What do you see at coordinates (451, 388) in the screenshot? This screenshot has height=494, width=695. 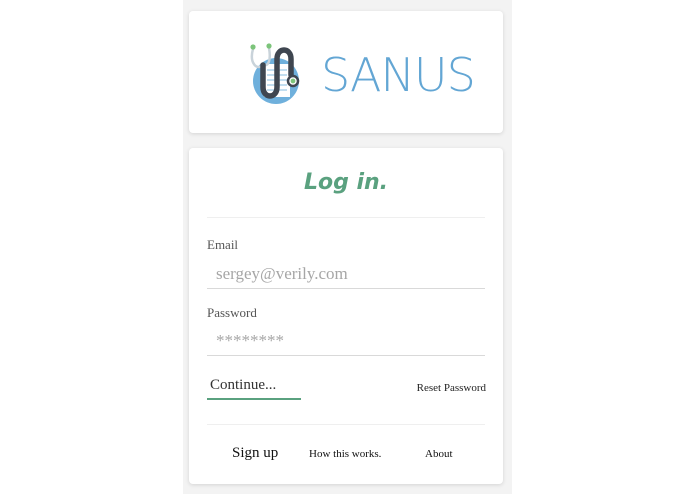 I see `reset-password-link: Reset Password` at bounding box center [451, 388].